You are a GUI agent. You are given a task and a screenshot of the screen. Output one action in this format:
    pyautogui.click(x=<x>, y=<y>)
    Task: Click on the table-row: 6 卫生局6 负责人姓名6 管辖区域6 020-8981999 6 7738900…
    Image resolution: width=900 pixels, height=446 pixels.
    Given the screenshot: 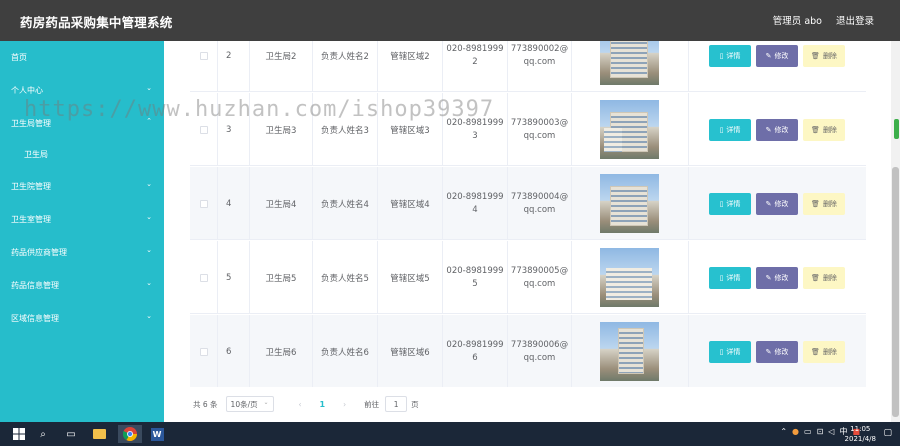 What is the action you would take?
    pyautogui.click(x=528, y=351)
    